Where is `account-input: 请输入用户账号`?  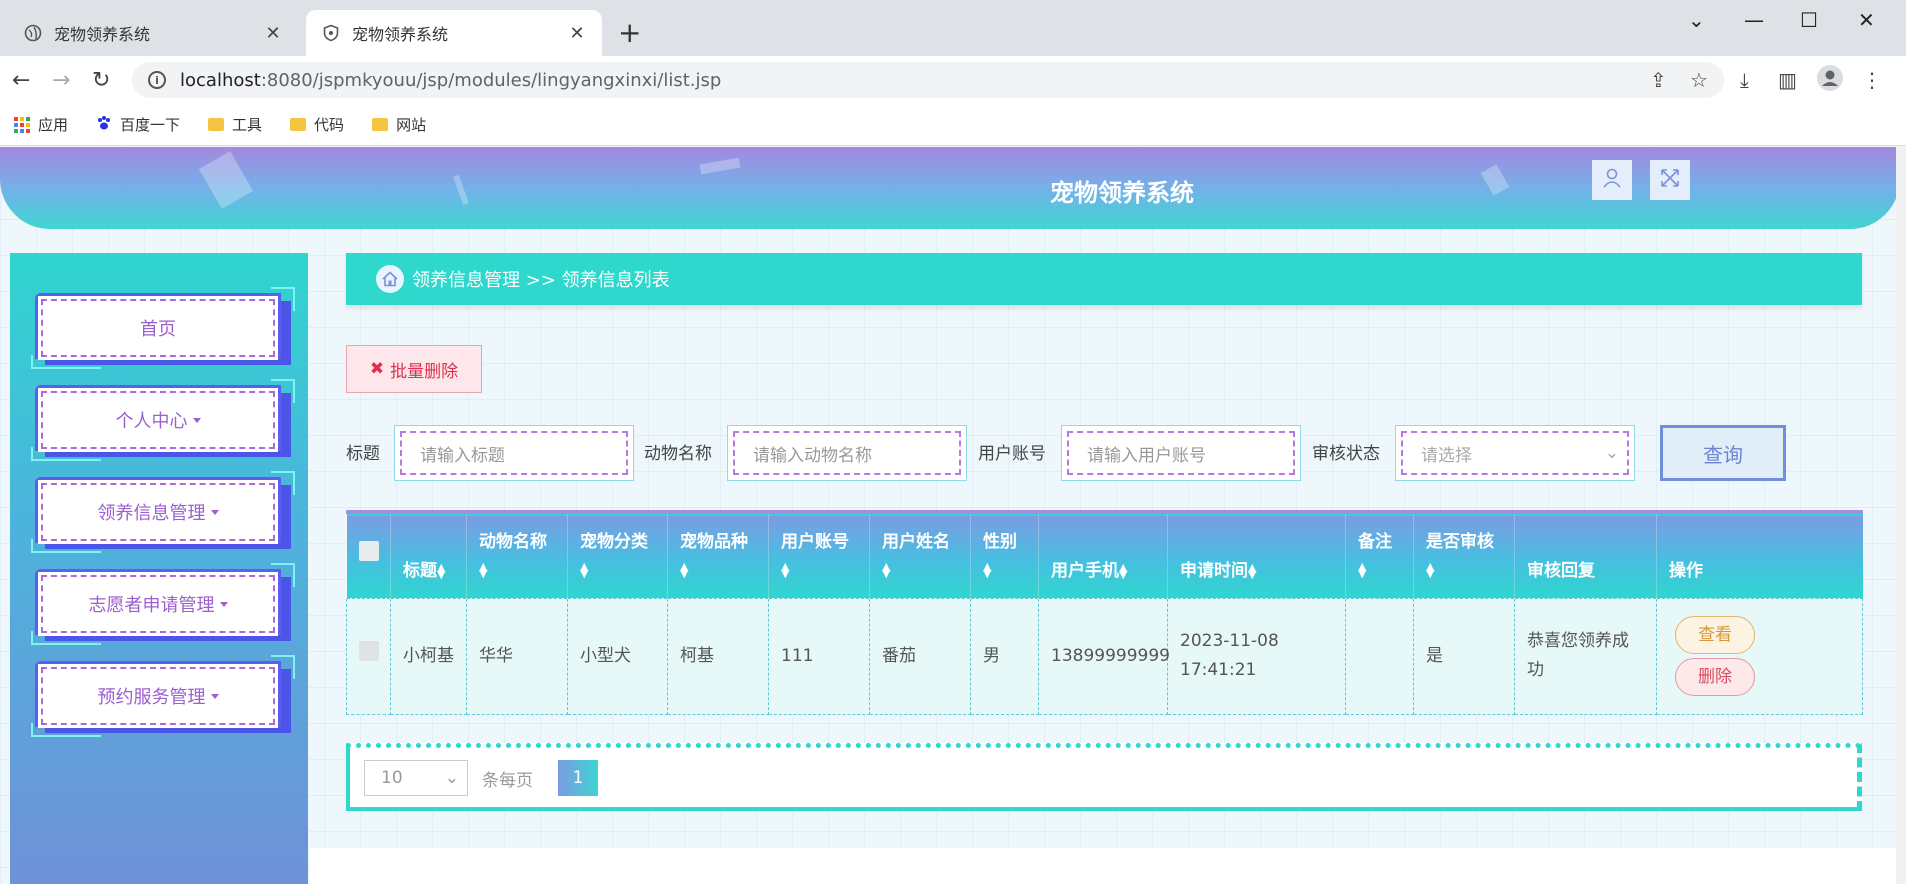
account-input: 请输入用户账号 is located at coordinates (1181, 453).